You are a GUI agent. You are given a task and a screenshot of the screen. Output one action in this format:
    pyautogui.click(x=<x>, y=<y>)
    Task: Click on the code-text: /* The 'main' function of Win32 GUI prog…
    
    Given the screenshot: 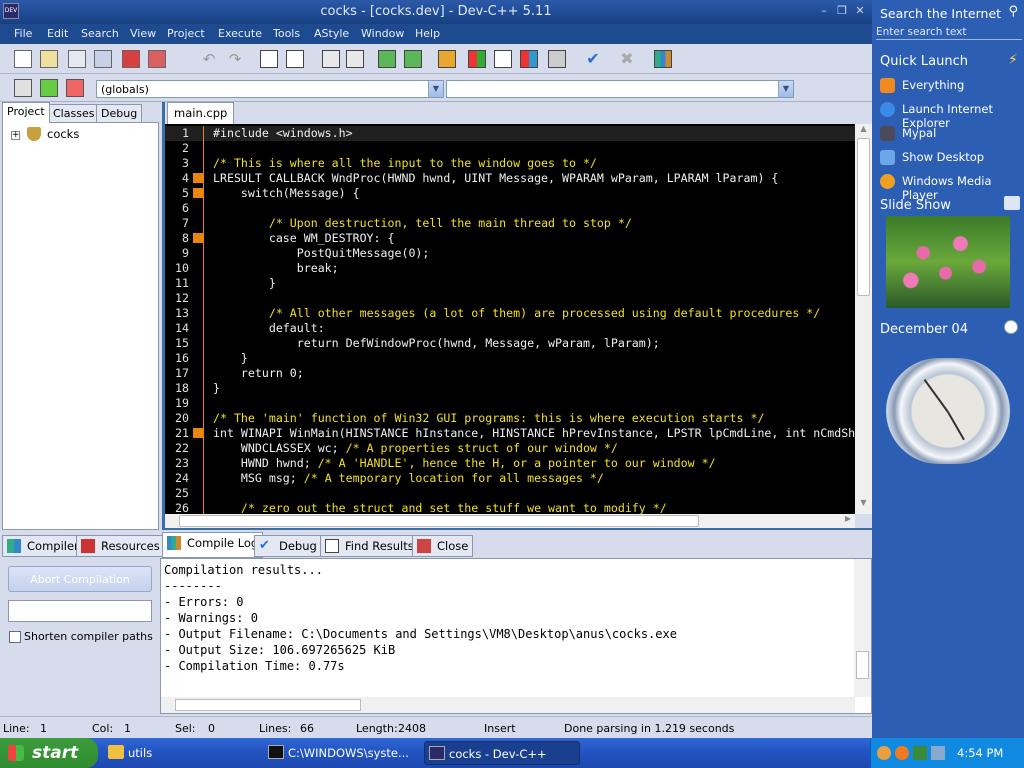 What is the action you would take?
    pyautogui.click(x=488, y=418)
    